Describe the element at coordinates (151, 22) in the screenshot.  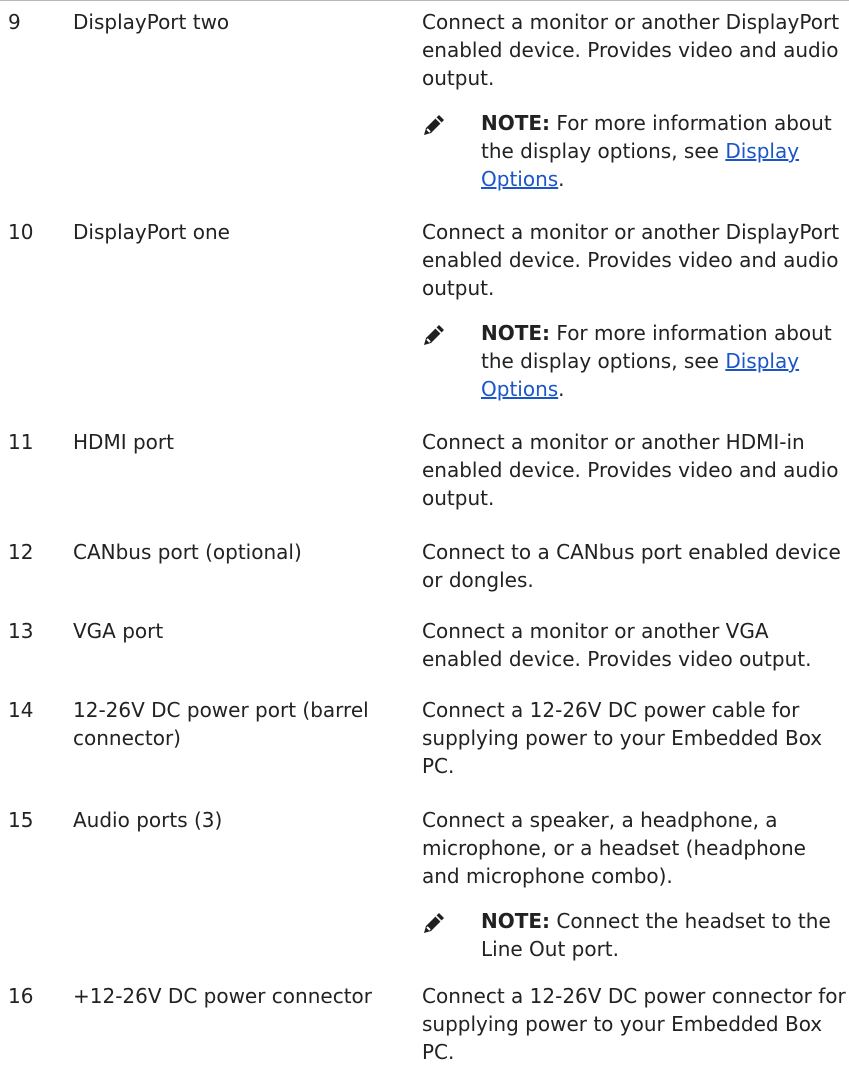
I see `item-name: DisplayPort two` at that location.